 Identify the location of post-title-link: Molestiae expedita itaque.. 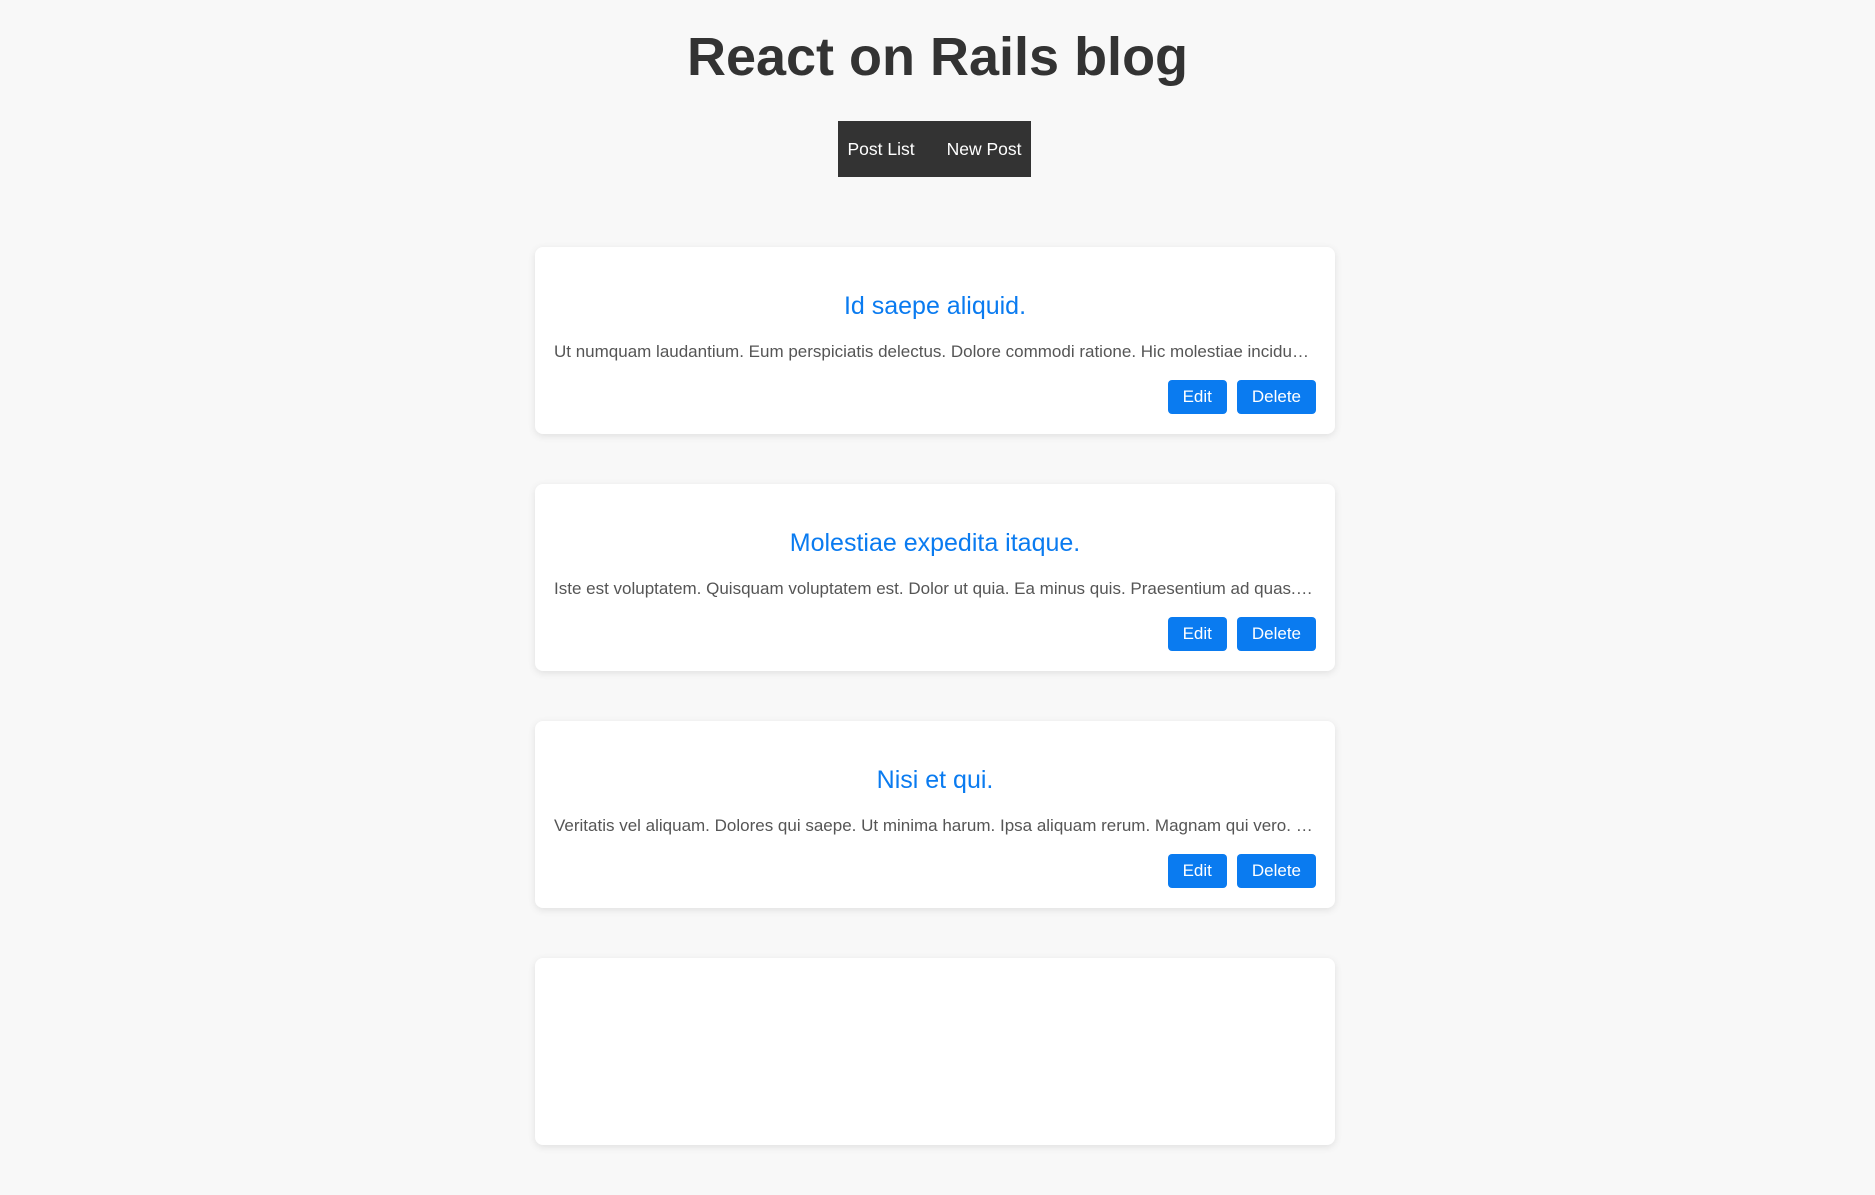
(935, 543).